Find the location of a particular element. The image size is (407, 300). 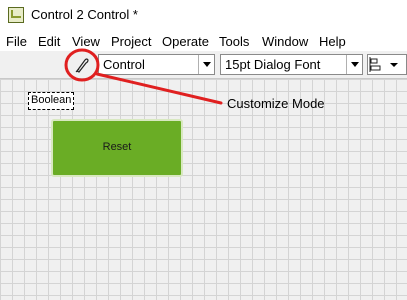

control-type-value: Control is located at coordinates (124, 64).